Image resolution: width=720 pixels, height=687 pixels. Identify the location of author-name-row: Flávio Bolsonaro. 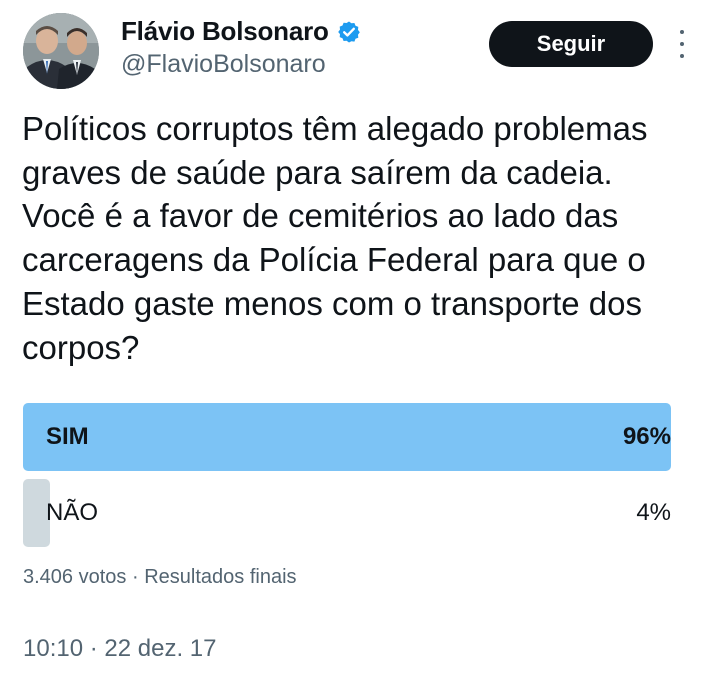
(241, 31).